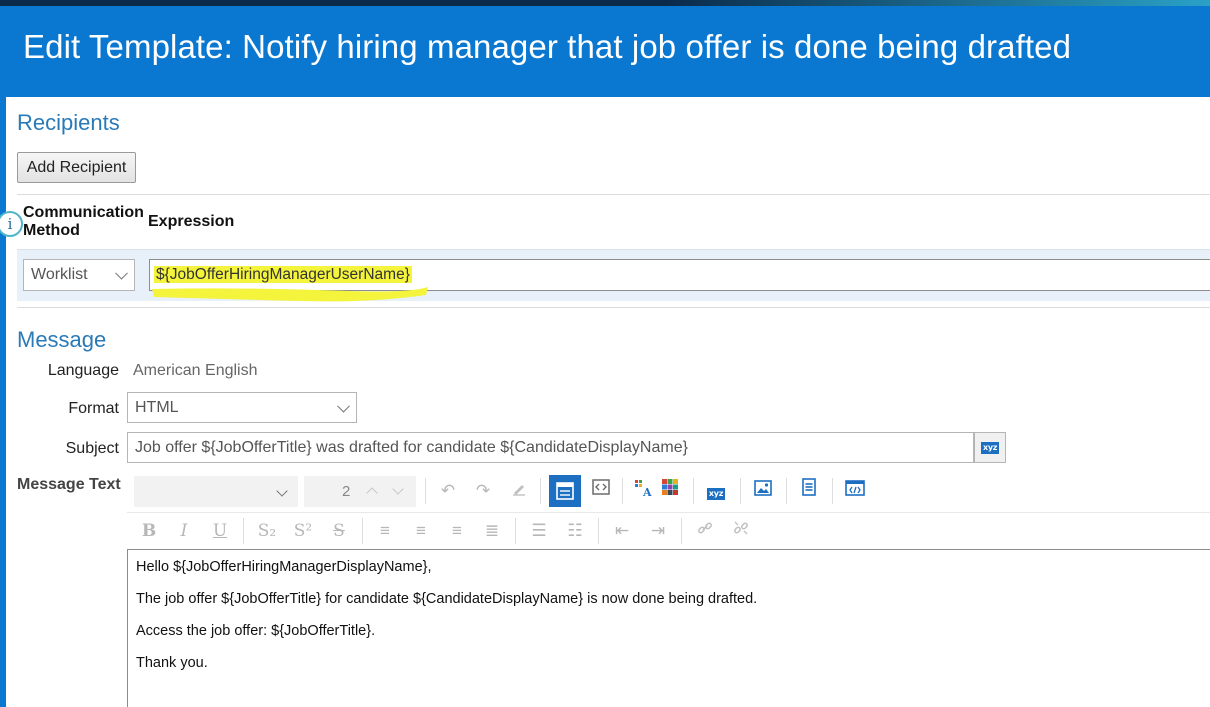 The width and height of the screenshot is (1210, 707). I want to click on align-left-icon: ≡, so click(385, 531).